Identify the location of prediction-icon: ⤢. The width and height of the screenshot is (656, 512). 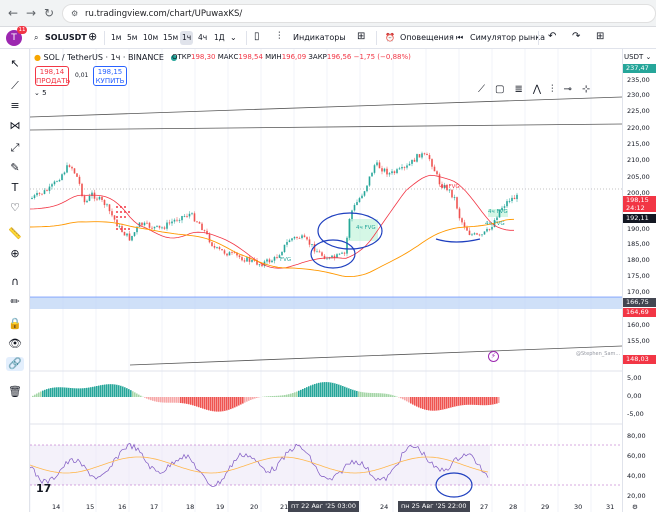
(15, 148).